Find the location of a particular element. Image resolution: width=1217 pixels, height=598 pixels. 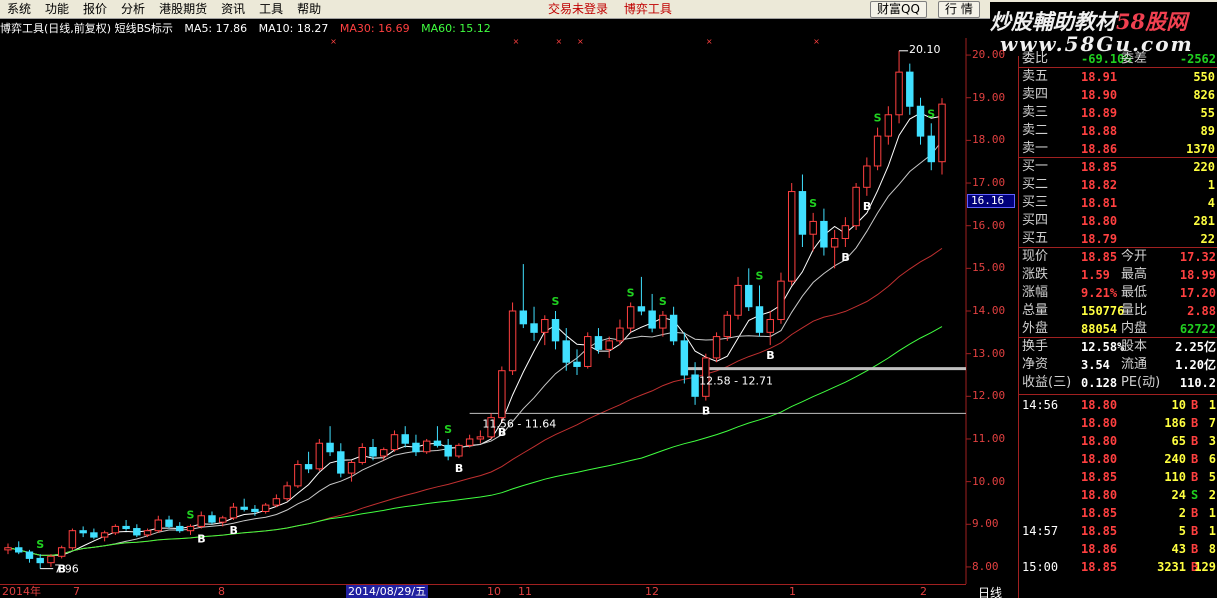

chart-title: 博弈工具(日线,前复权) 短线BS标示 is located at coordinates (86, 28).